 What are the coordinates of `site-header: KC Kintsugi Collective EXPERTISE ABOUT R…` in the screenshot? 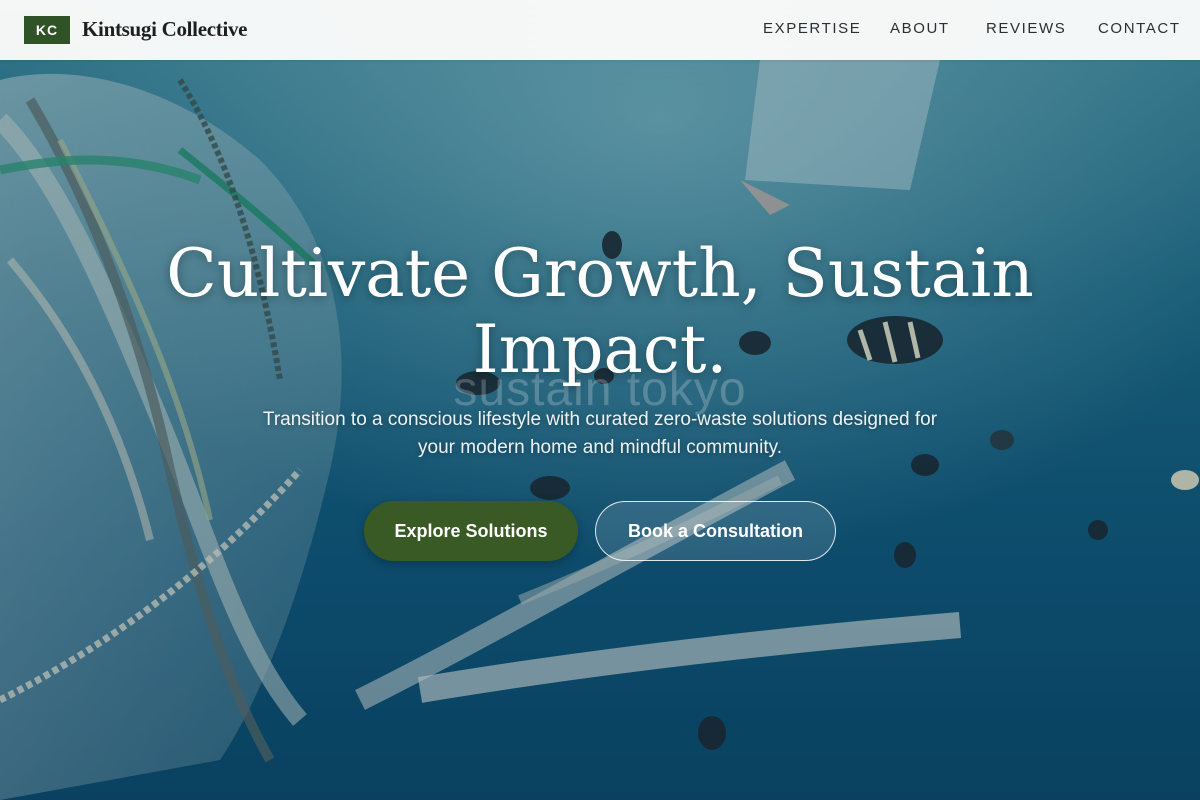 It's located at (600, 30).